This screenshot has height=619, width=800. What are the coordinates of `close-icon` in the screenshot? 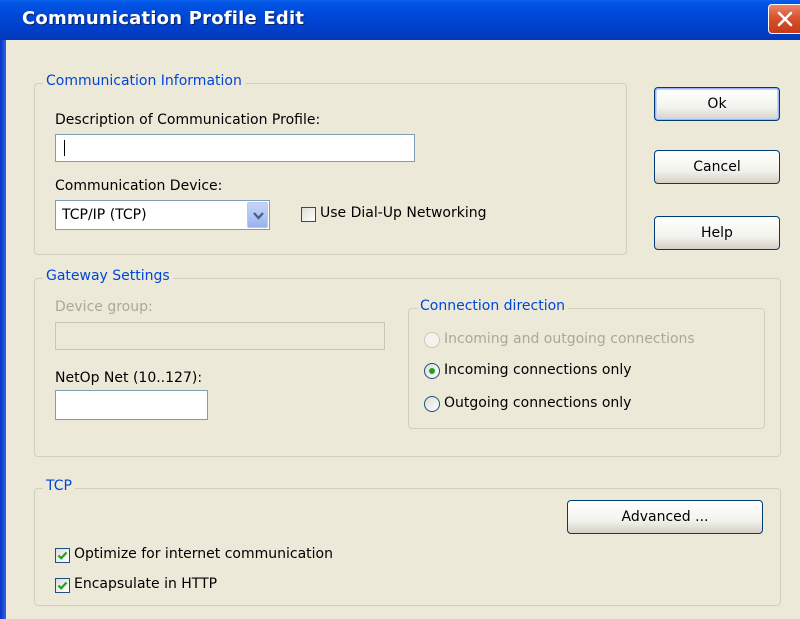 It's located at (785, 19).